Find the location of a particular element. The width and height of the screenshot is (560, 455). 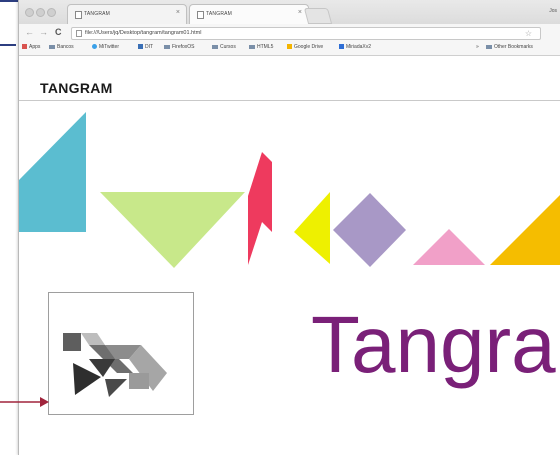

green-triangle-piece is located at coordinates (172, 230).